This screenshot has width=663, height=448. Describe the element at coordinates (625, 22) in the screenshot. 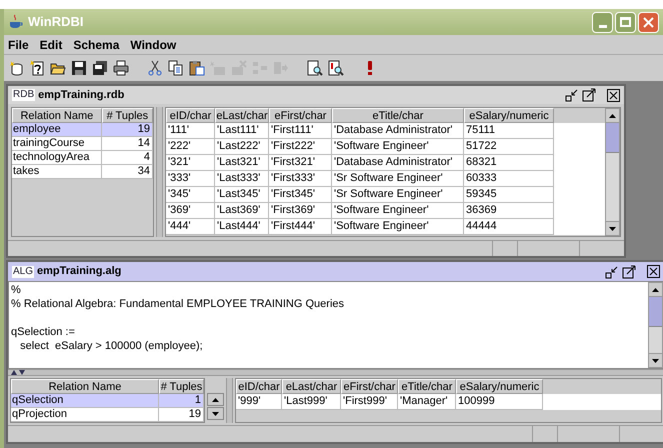

I see `maximize-button` at that location.